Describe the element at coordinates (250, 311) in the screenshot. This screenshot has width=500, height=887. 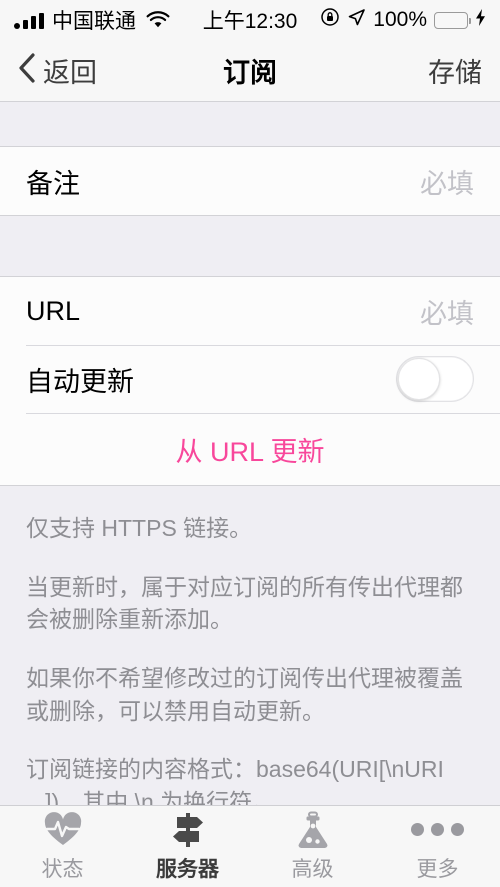
I see `url-row: URL 必填` at that location.